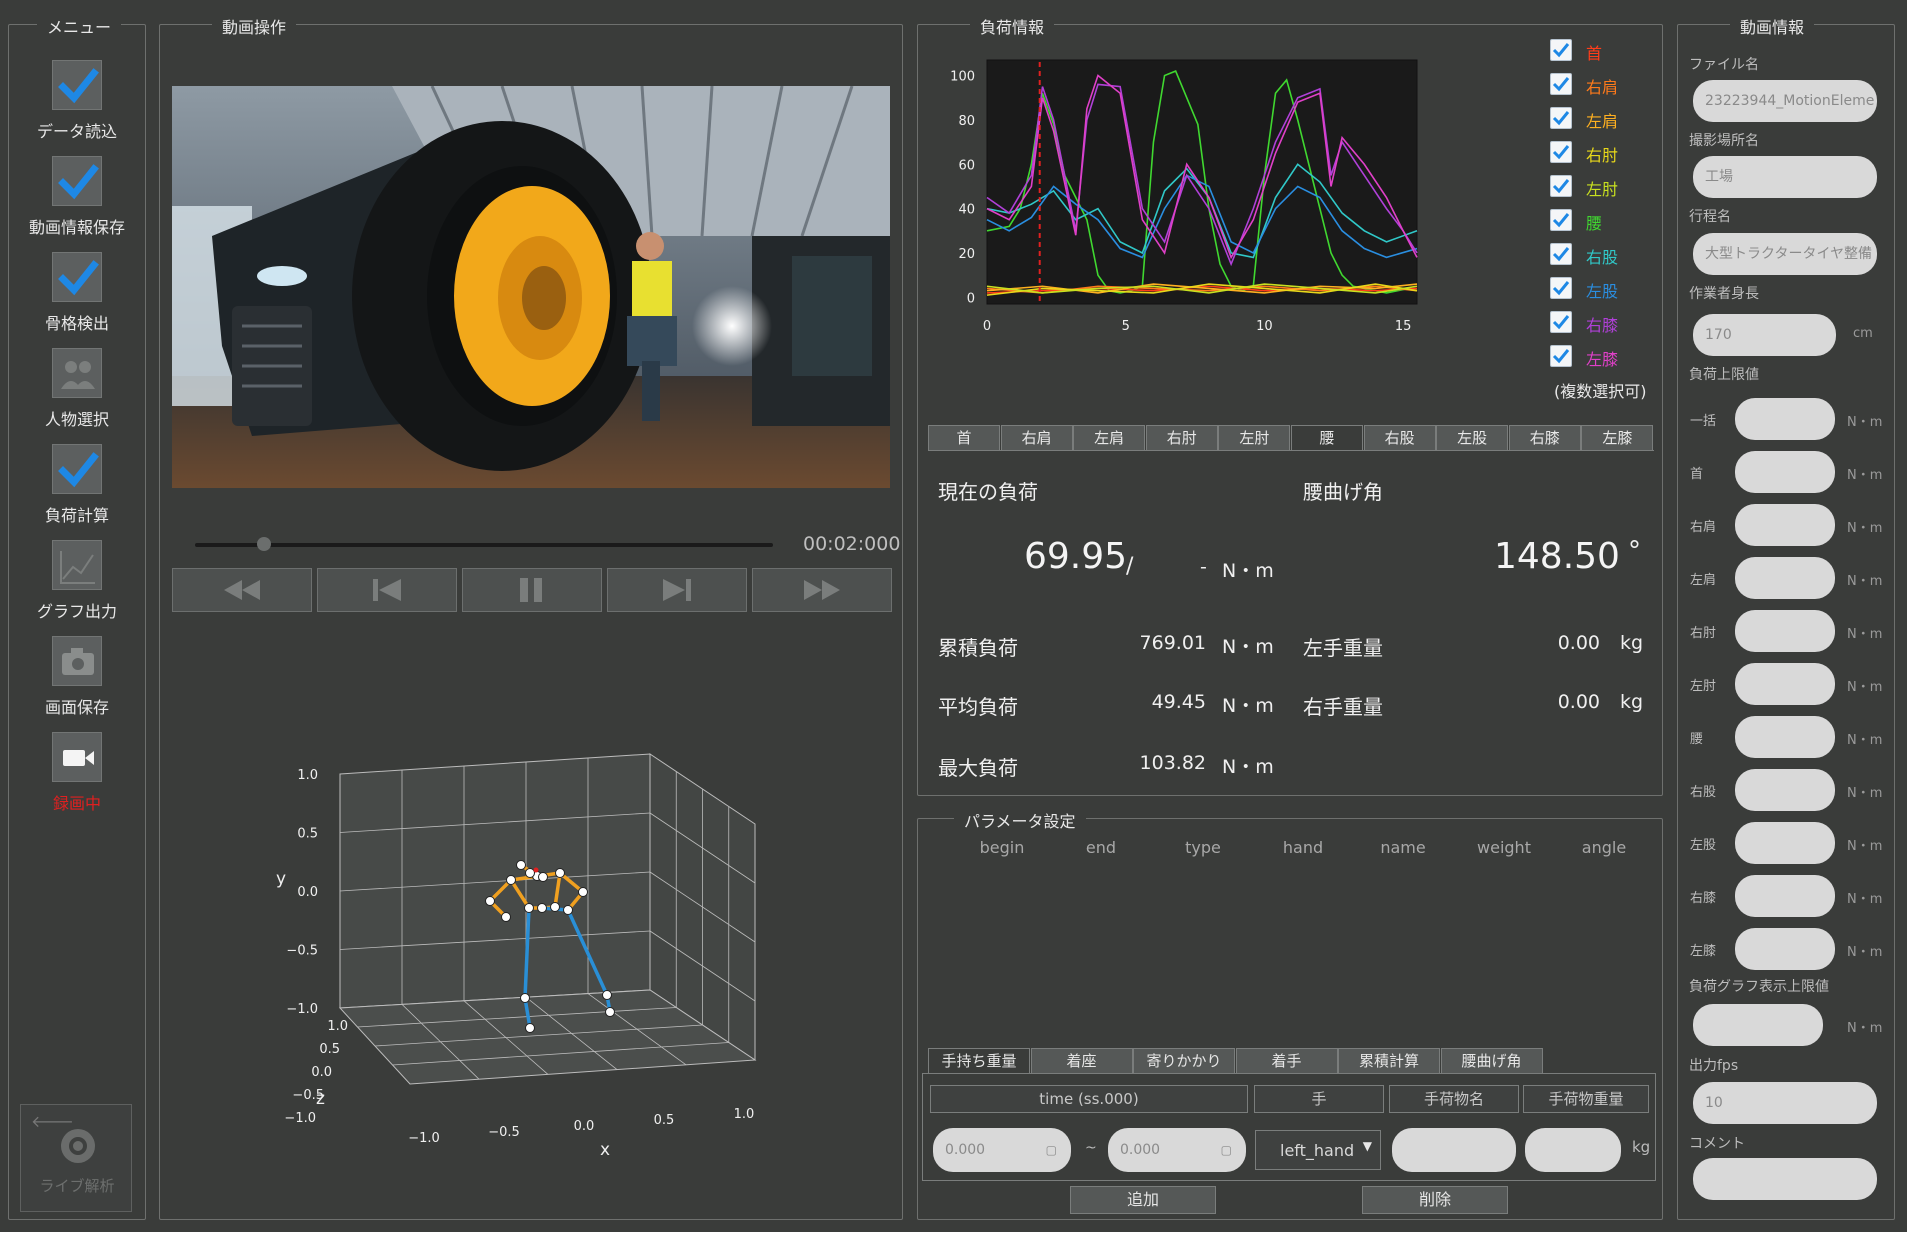  Describe the element at coordinates (1327, 438) in the screenshot. I see `tab-joint: 腰` at that location.